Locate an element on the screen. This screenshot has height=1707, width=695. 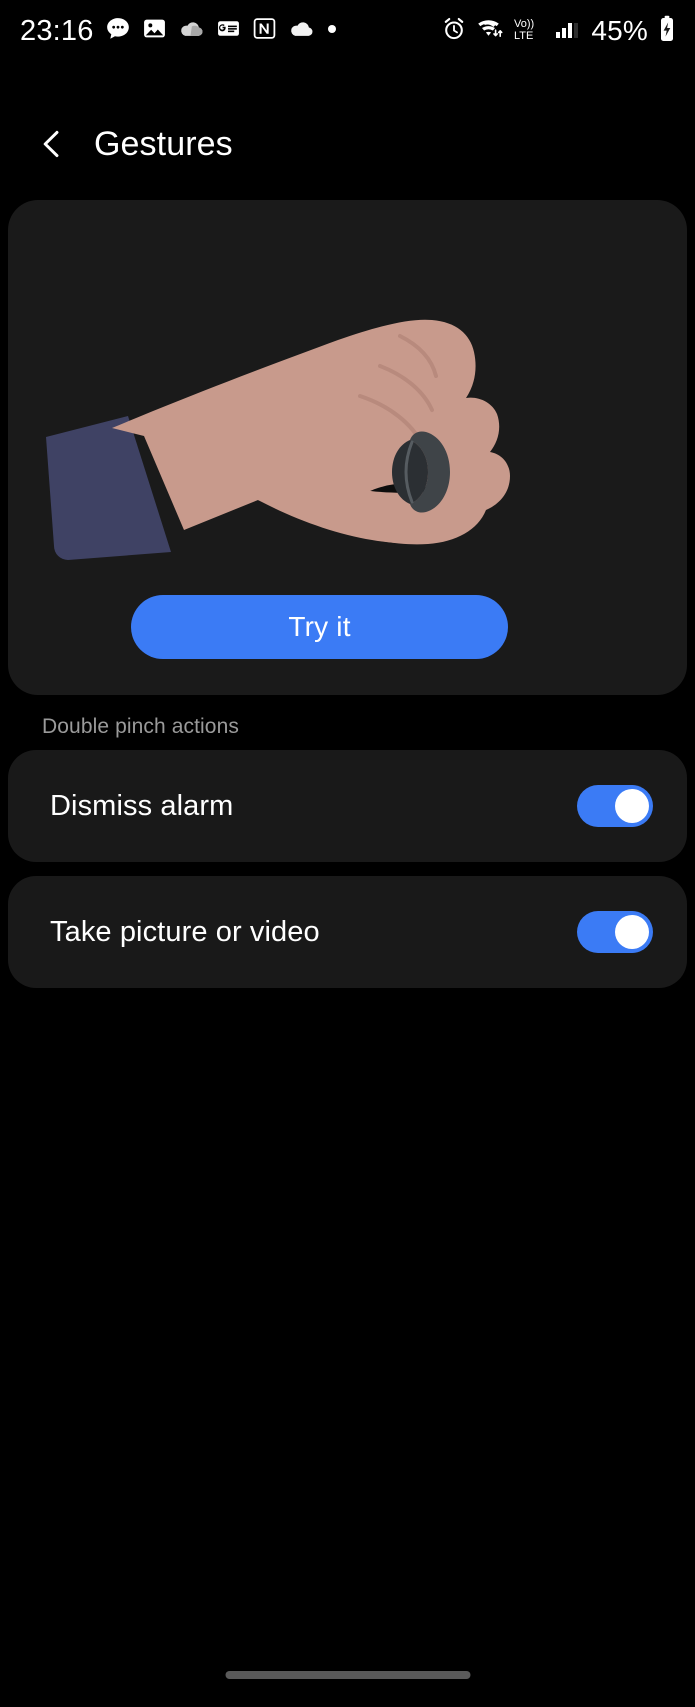
hand-with-smart-ring-pinch-illustration is located at coordinates (278, 439).